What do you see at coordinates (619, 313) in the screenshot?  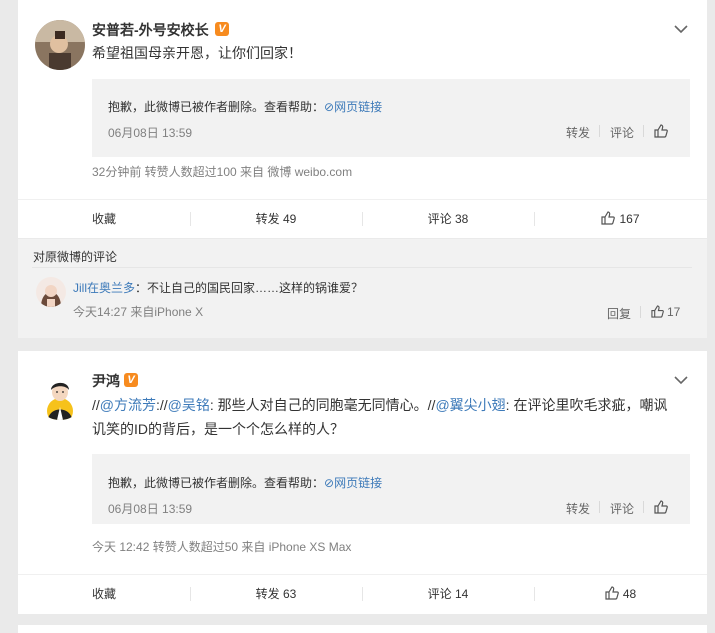 I see `reply-button: 回复` at bounding box center [619, 313].